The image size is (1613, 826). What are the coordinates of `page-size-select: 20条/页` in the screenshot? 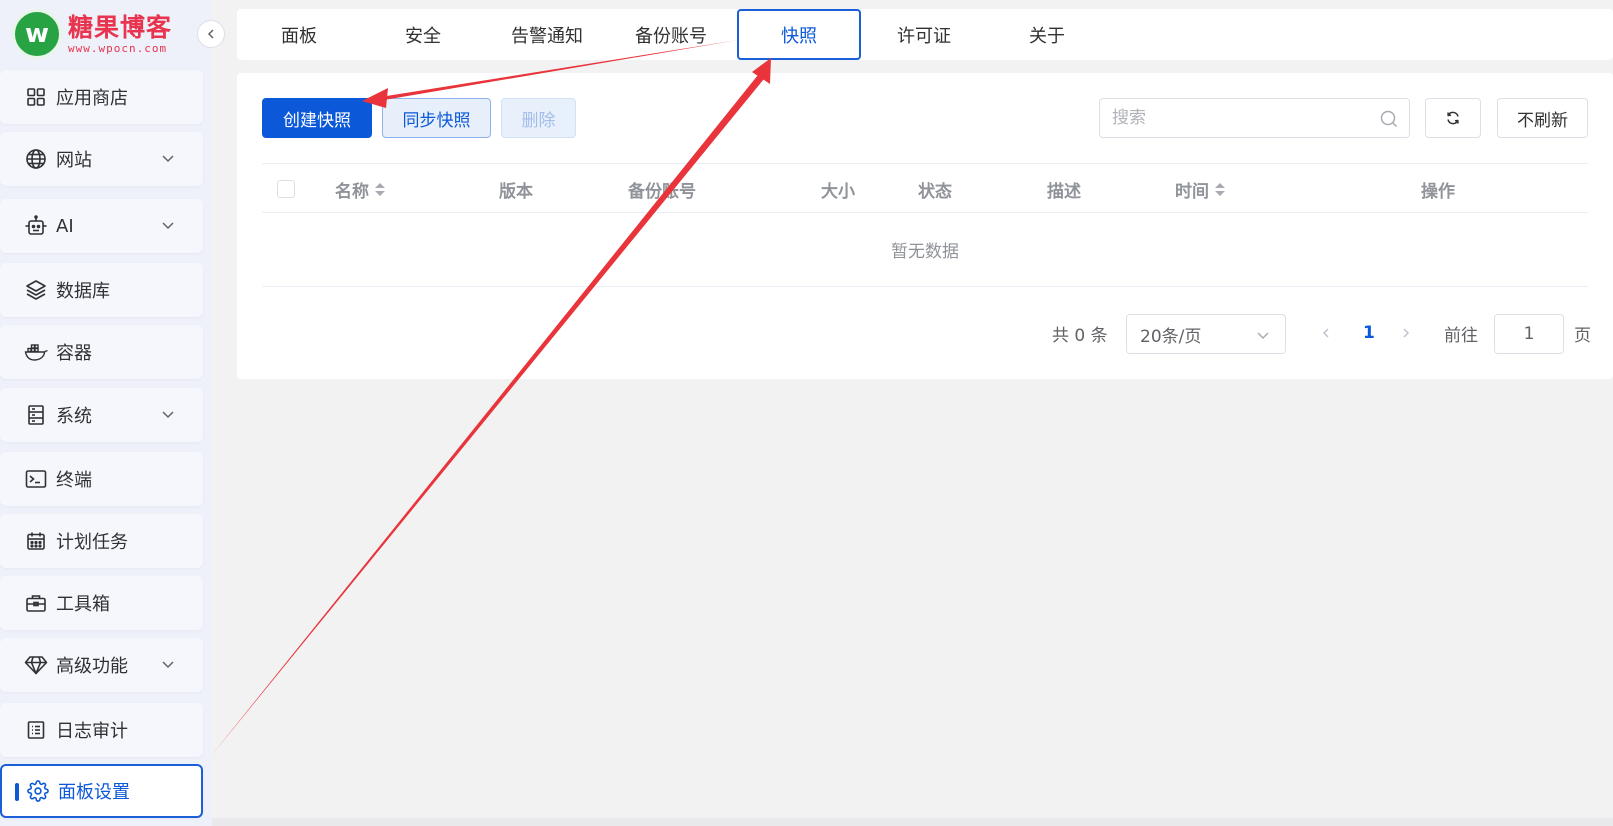 It's located at (1206, 334).